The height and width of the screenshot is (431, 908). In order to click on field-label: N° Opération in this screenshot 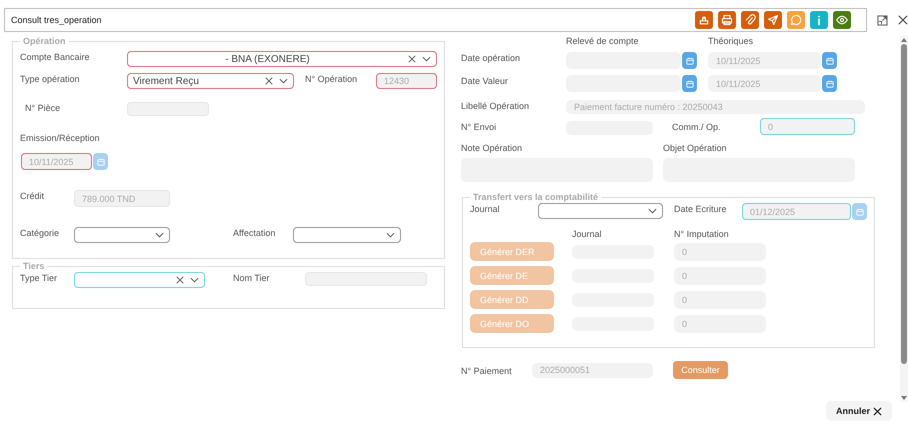, I will do `click(331, 78)`.